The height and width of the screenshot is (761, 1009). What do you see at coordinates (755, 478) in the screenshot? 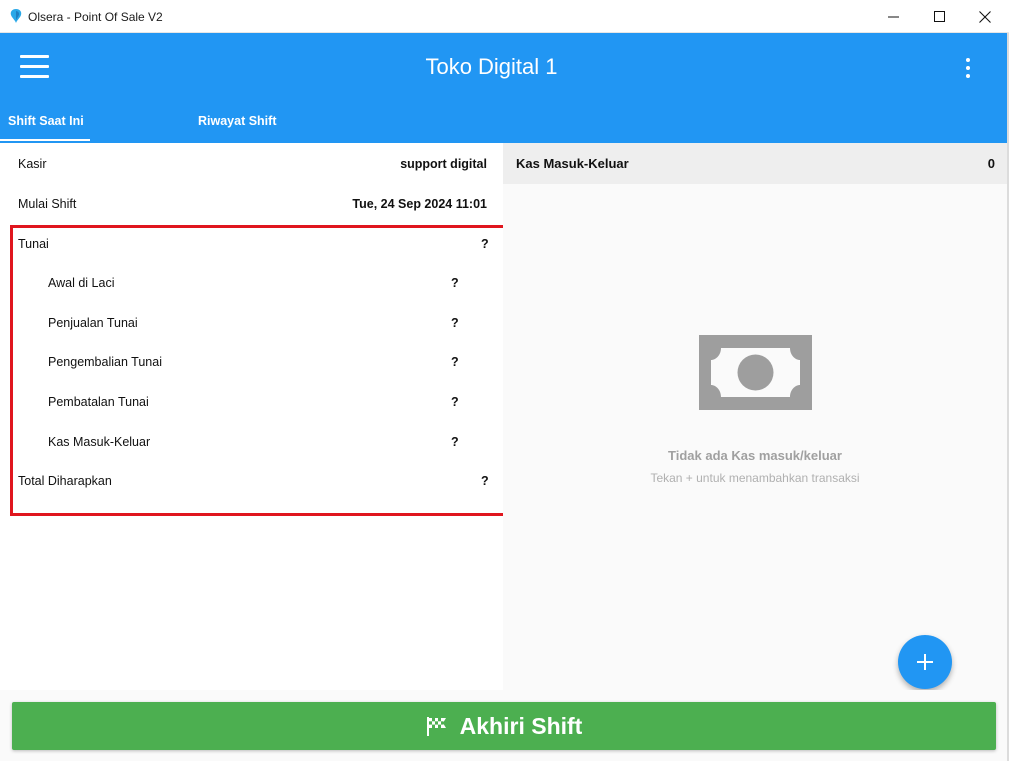
I see `empty-state-subtitle: Tekan + untuk menambahkan transaksi` at bounding box center [755, 478].